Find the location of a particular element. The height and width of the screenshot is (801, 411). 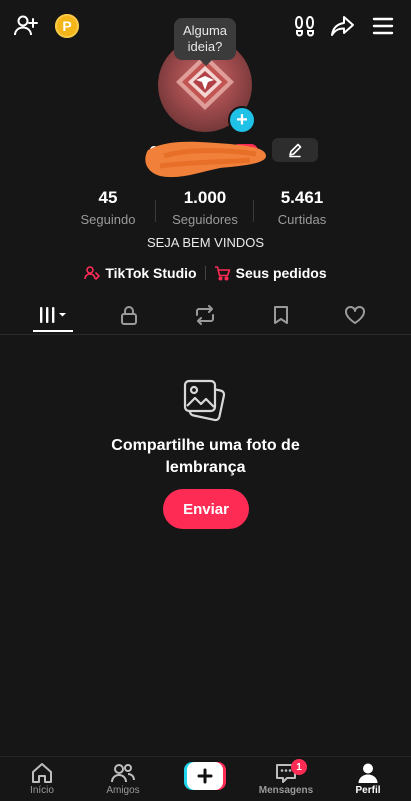

add-friend-icon is located at coordinates (26, 26).